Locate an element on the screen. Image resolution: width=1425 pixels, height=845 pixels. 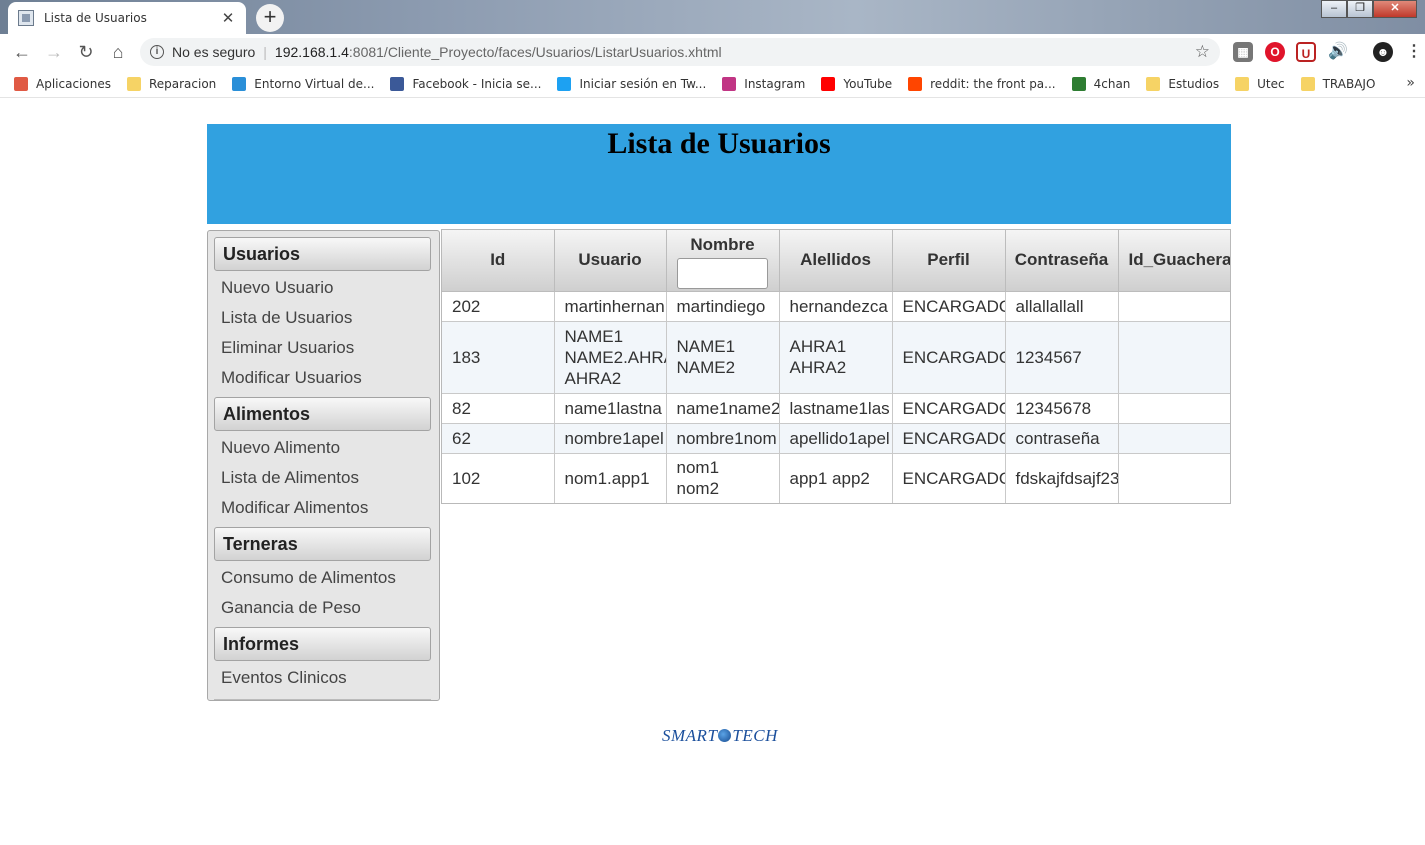
clover-icon is located at coordinates (1078, 83).